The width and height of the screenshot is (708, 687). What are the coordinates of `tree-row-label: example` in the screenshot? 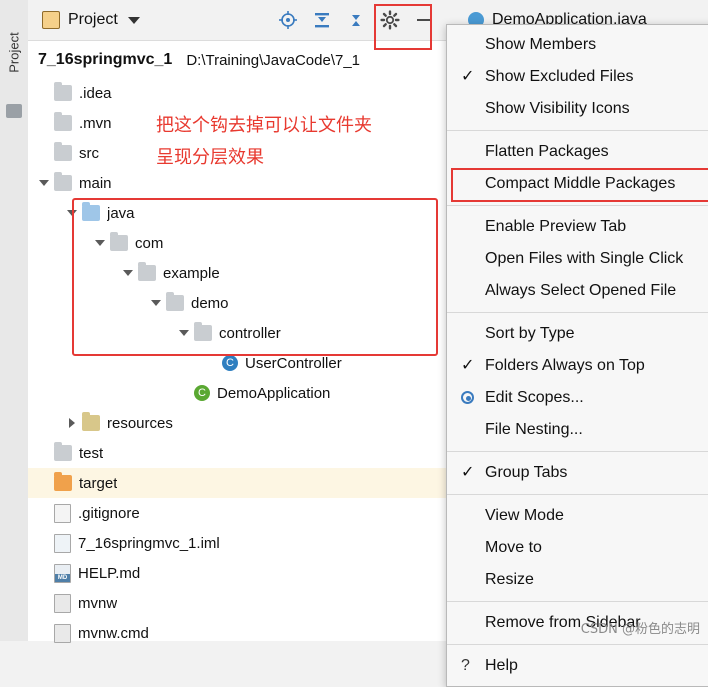 It's located at (191, 273).